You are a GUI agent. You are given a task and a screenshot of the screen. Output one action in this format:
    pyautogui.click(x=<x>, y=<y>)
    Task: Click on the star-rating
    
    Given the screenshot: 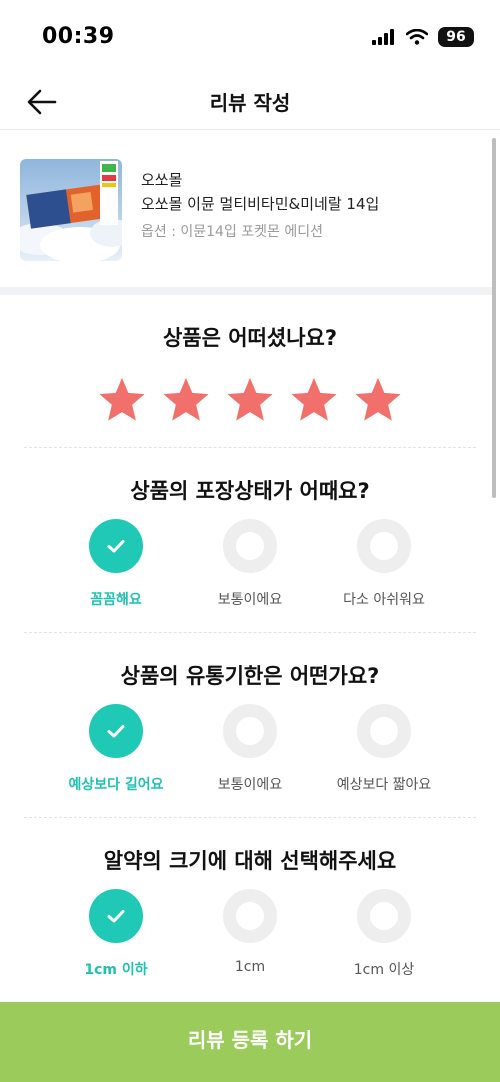 What is the action you would take?
    pyautogui.click(x=250, y=400)
    